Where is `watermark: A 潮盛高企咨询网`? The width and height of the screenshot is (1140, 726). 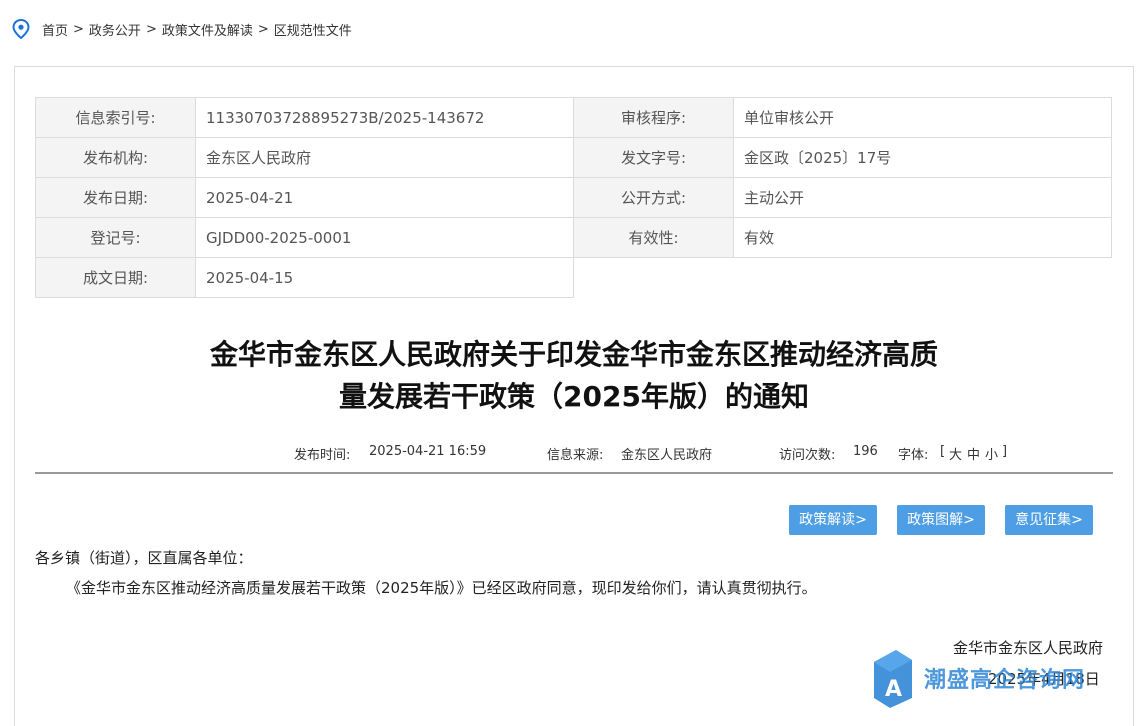 watermark: A 潮盛高企咨询网 is located at coordinates (987, 680).